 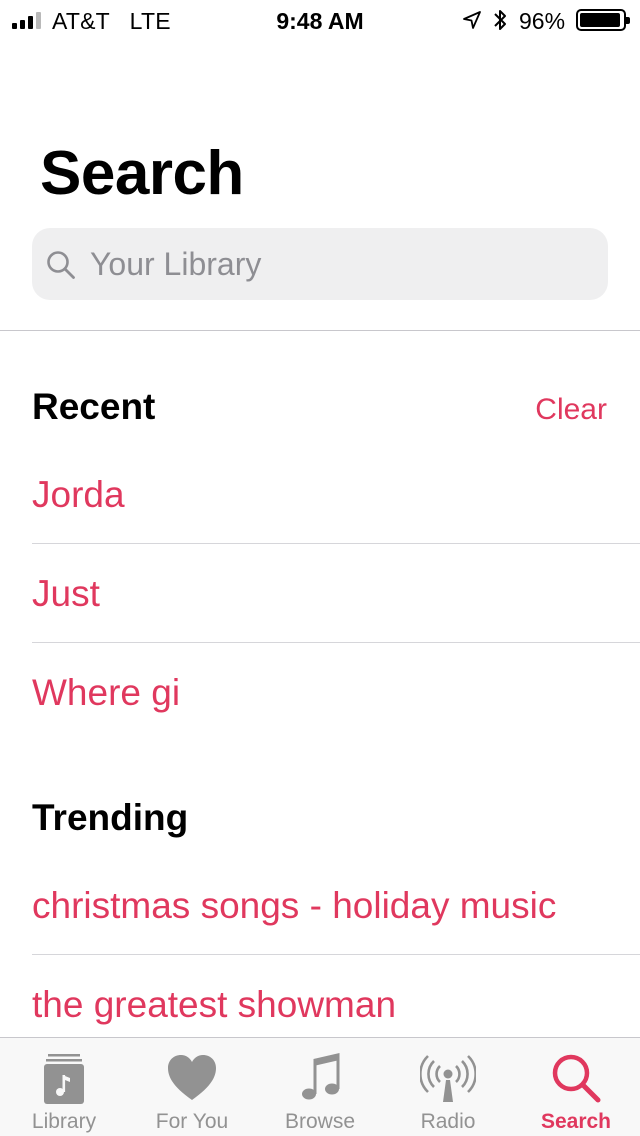 What do you see at coordinates (448, 1078) in the screenshot?
I see `radio-icon` at bounding box center [448, 1078].